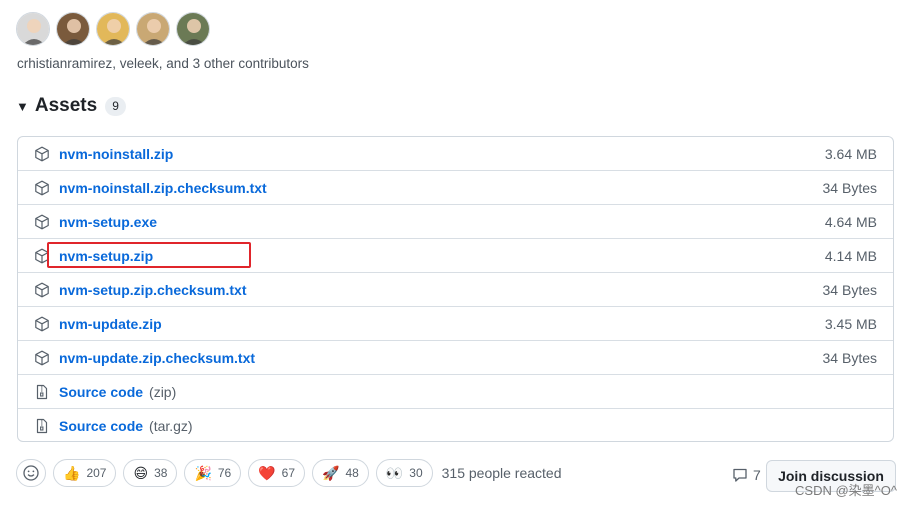 This screenshot has width=911, height=506. Describe the element at coordinates (846, 490) in the screenshot. I see `csdn-watermark: CSDN @染墨^O^` at that location.